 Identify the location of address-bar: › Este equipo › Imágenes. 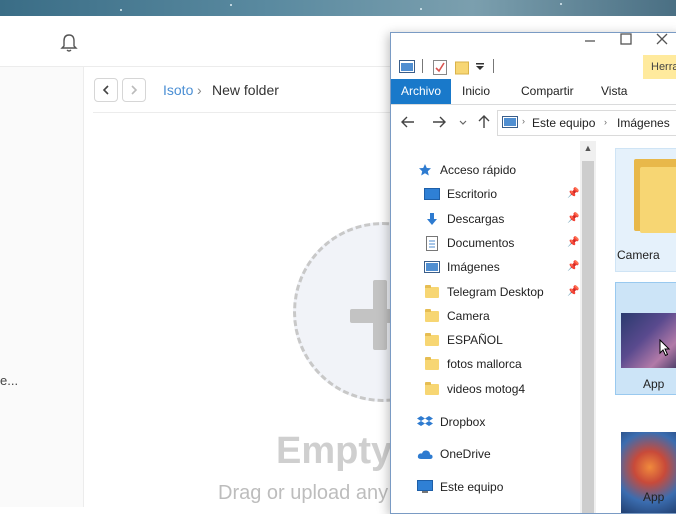
(533, 123).